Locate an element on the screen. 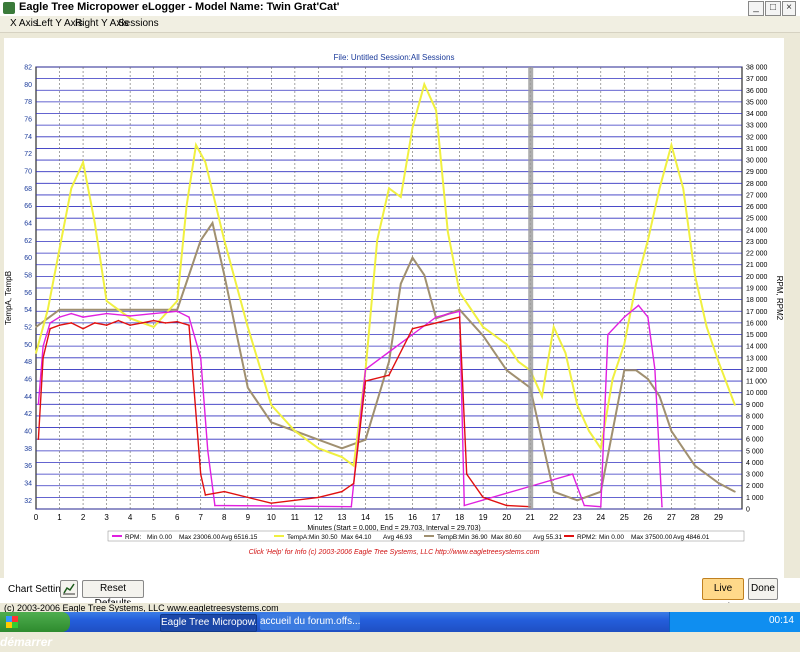 The height and width of the screenshot is (652, 800). reset-defaults-button: Reset Defaults is located at coordinates (113, 594).